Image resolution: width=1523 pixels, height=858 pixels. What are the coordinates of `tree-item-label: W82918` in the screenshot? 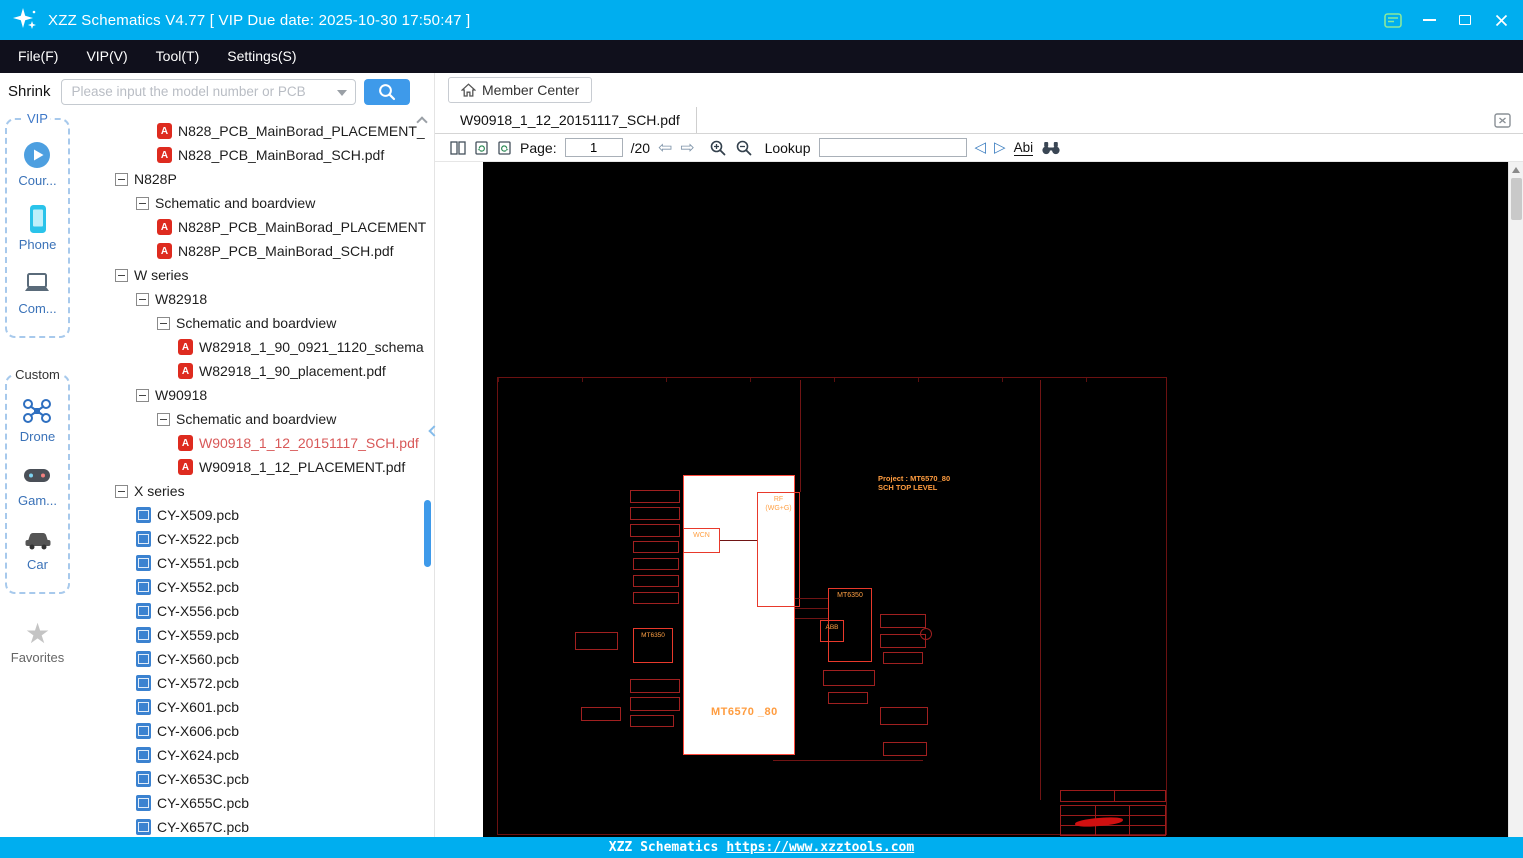 It's located at (181, 299).